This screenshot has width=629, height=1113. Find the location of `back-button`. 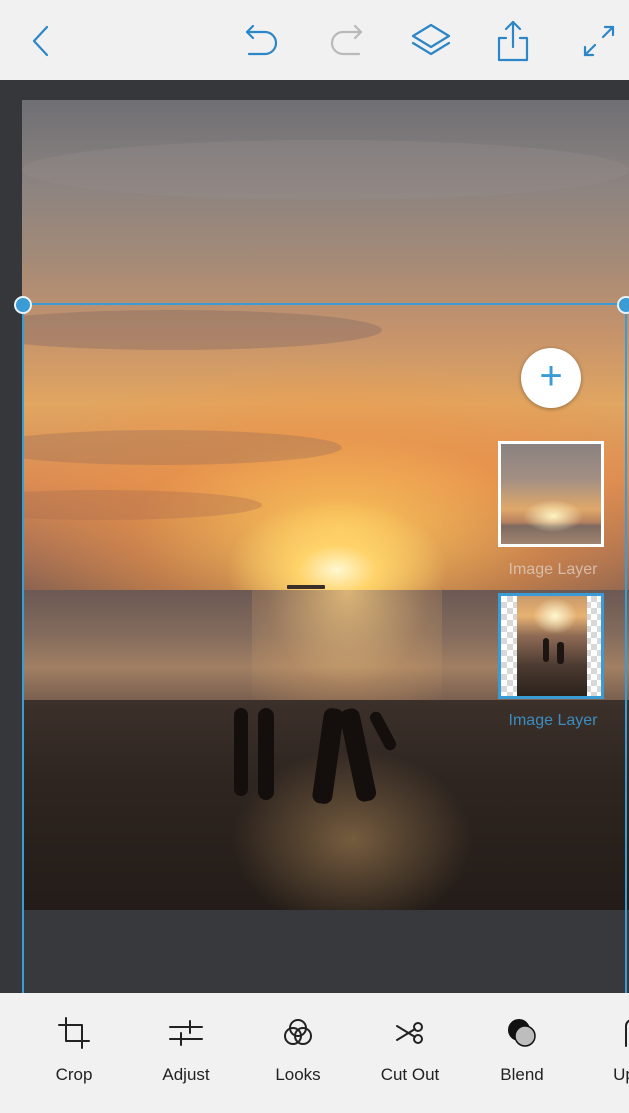

back-button is located at coordinates (41, 41).